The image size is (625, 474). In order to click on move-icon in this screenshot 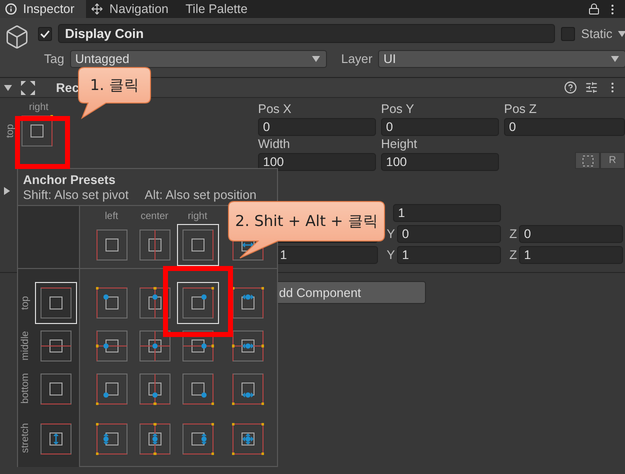, I will do `click(97, 9)`.